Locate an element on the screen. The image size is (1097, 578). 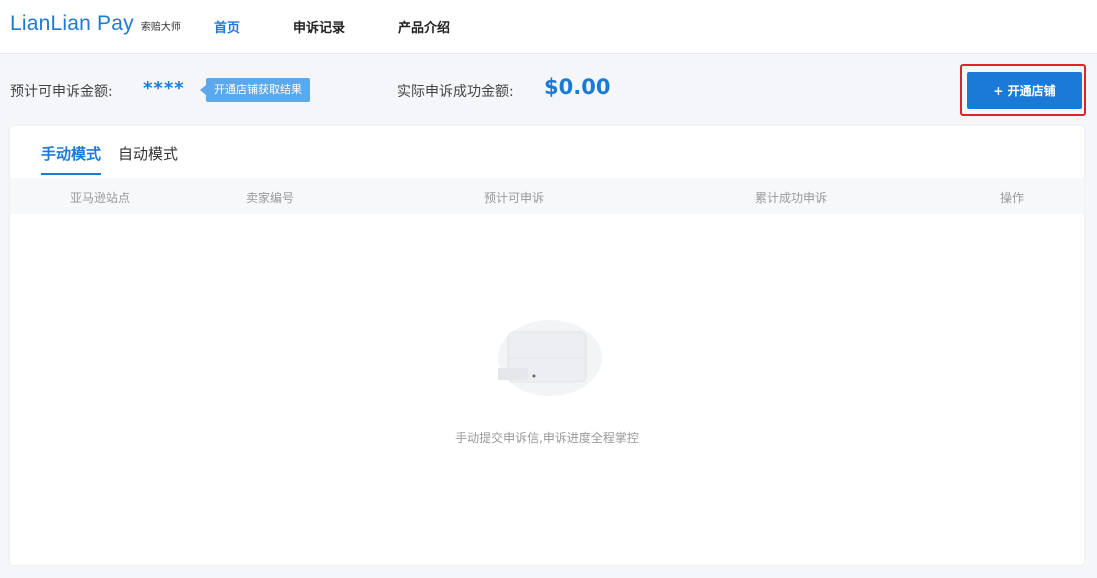
column-header-seller-id: 卖家编号 is located at coordinates (270, 198).